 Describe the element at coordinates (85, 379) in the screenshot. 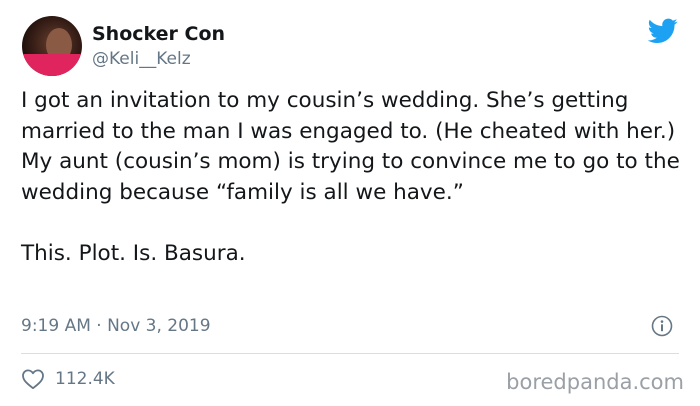

I see `like-count: 112.4K` at that location.